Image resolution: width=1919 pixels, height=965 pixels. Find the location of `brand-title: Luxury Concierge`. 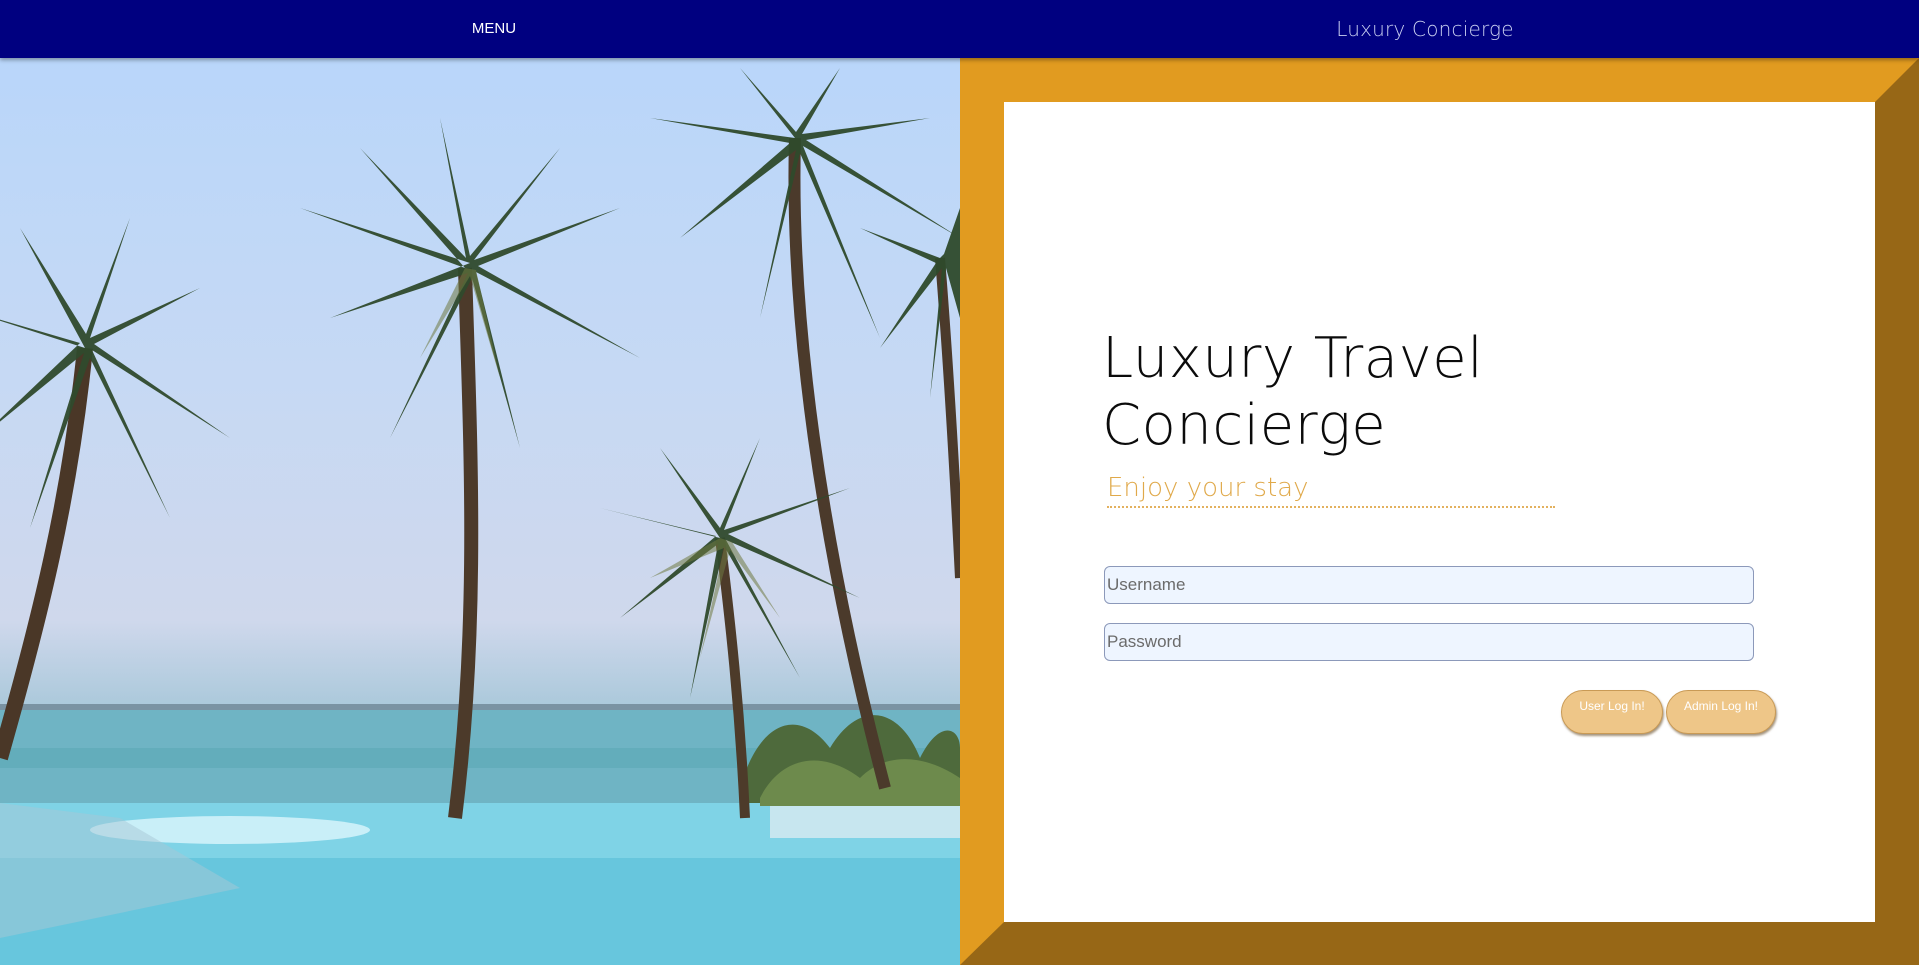

brand-title: Luxury Concierge is located at coordinates (1425, 29).